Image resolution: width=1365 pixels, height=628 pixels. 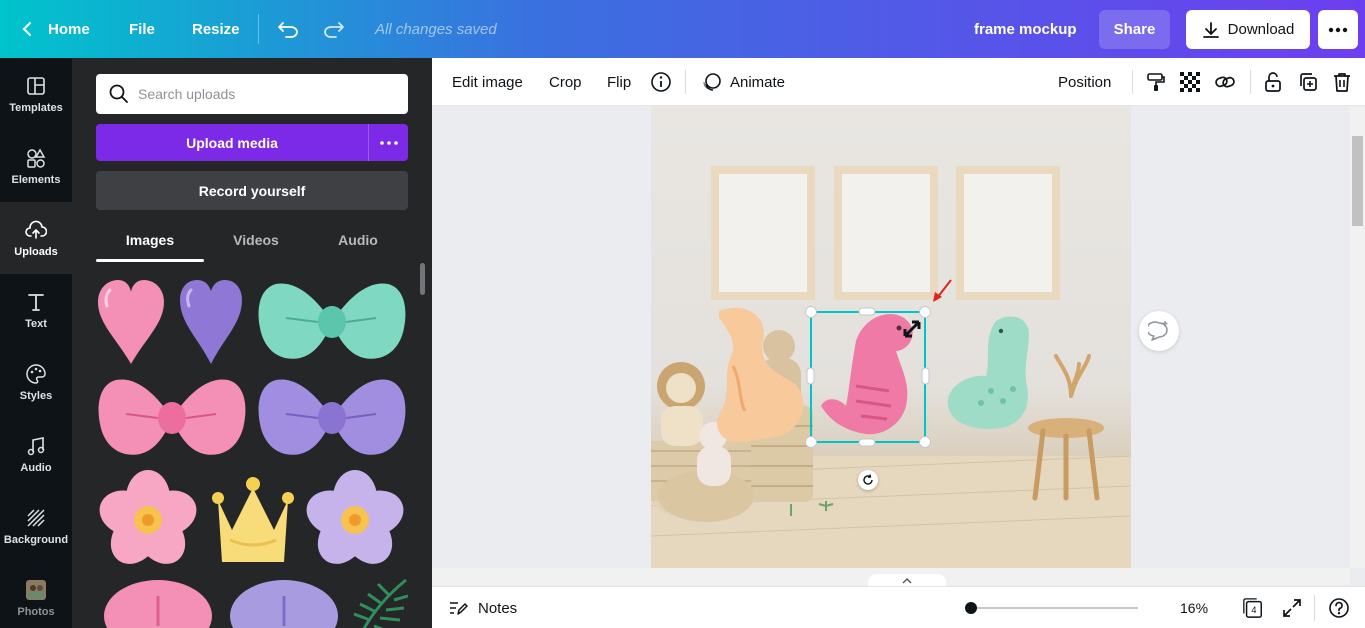 What do you see at coordinates (150, 260) in the screenshot?
I see `active-tab-indicator` at bounding box center [150, 260].